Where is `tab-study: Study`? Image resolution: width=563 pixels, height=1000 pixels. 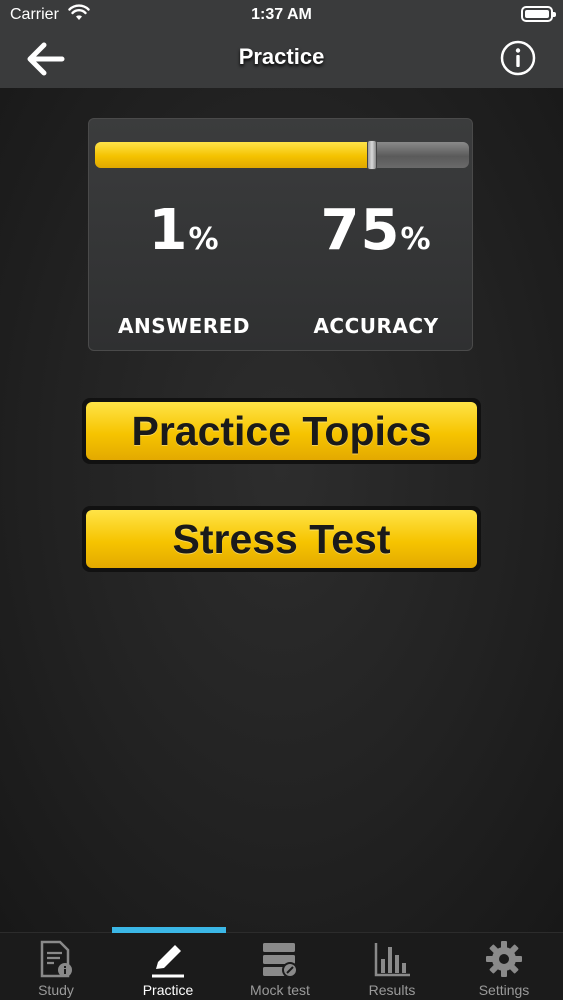
tab-study: Study is located at coordinates (56, 966).